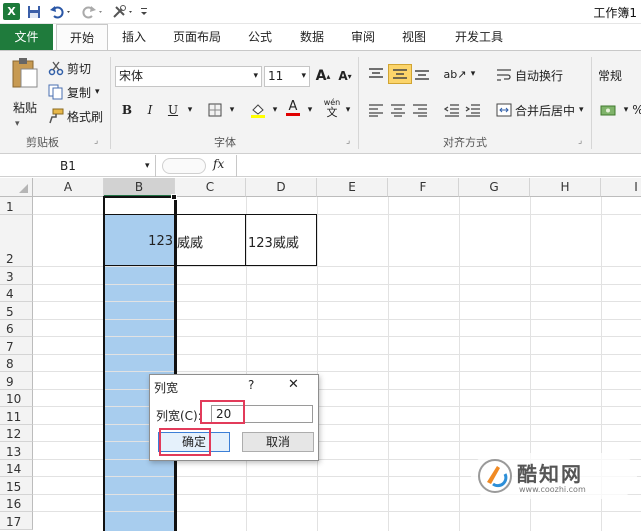 This screenshot has width=641, height=531. Describe the element at coordinates (352, 187) in the screenshot. I see `column-header-e: E` at that location.